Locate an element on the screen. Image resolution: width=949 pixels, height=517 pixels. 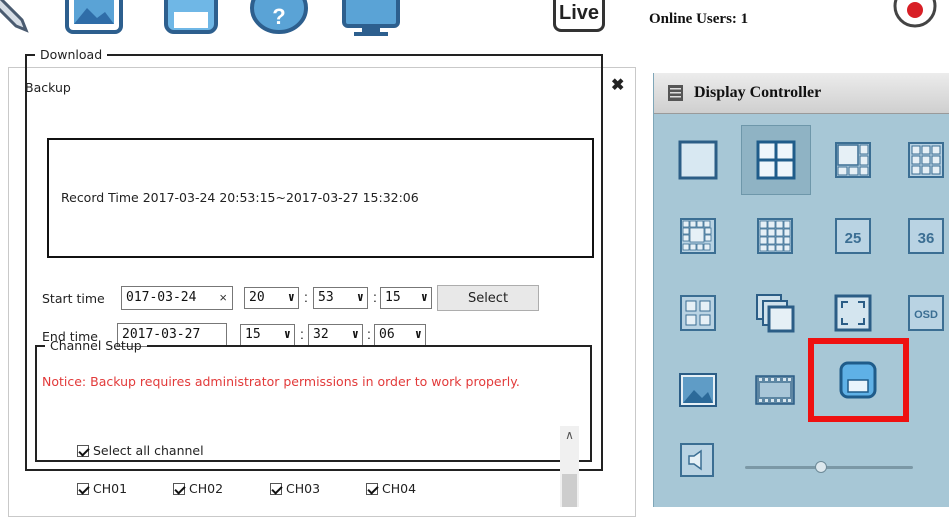
live-button: Live is located at coordinates (579, 16).